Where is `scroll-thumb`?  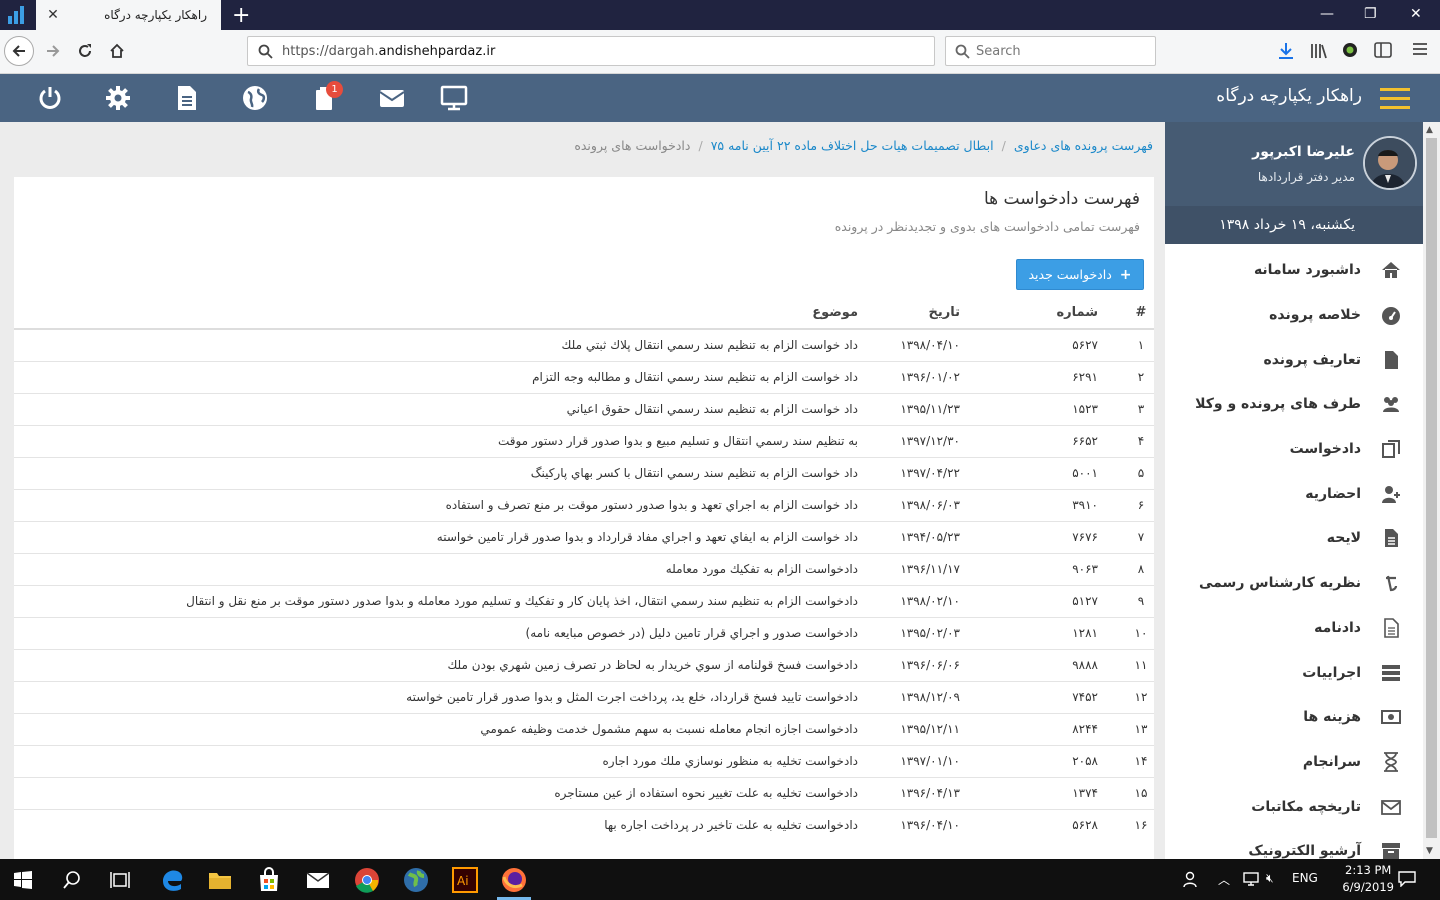 scroll-thumb is located at coordinates (1431, 488).